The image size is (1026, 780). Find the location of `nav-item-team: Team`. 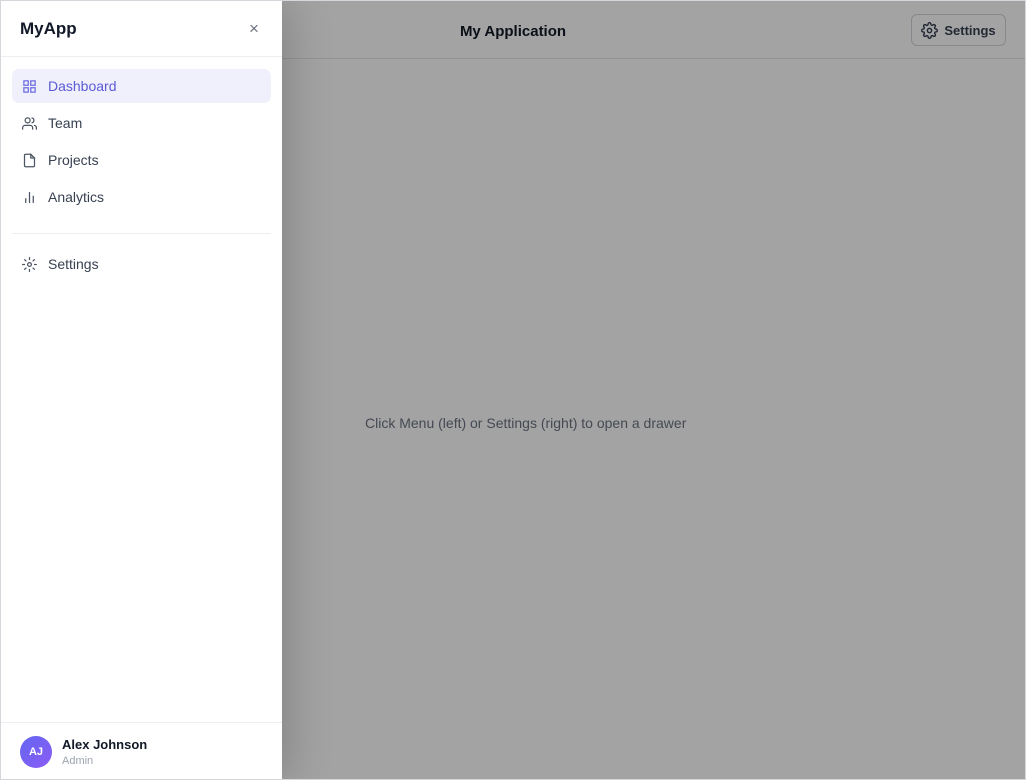

nav-item-team: Team is located at coordinates (141, 123).